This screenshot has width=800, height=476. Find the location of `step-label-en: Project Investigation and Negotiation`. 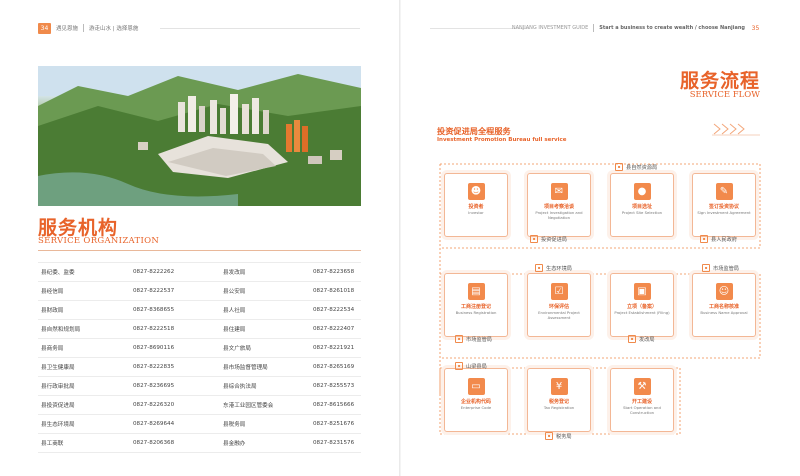

step-label-en: Project Investigation and Negotiation is located at coordinates (559, 215).